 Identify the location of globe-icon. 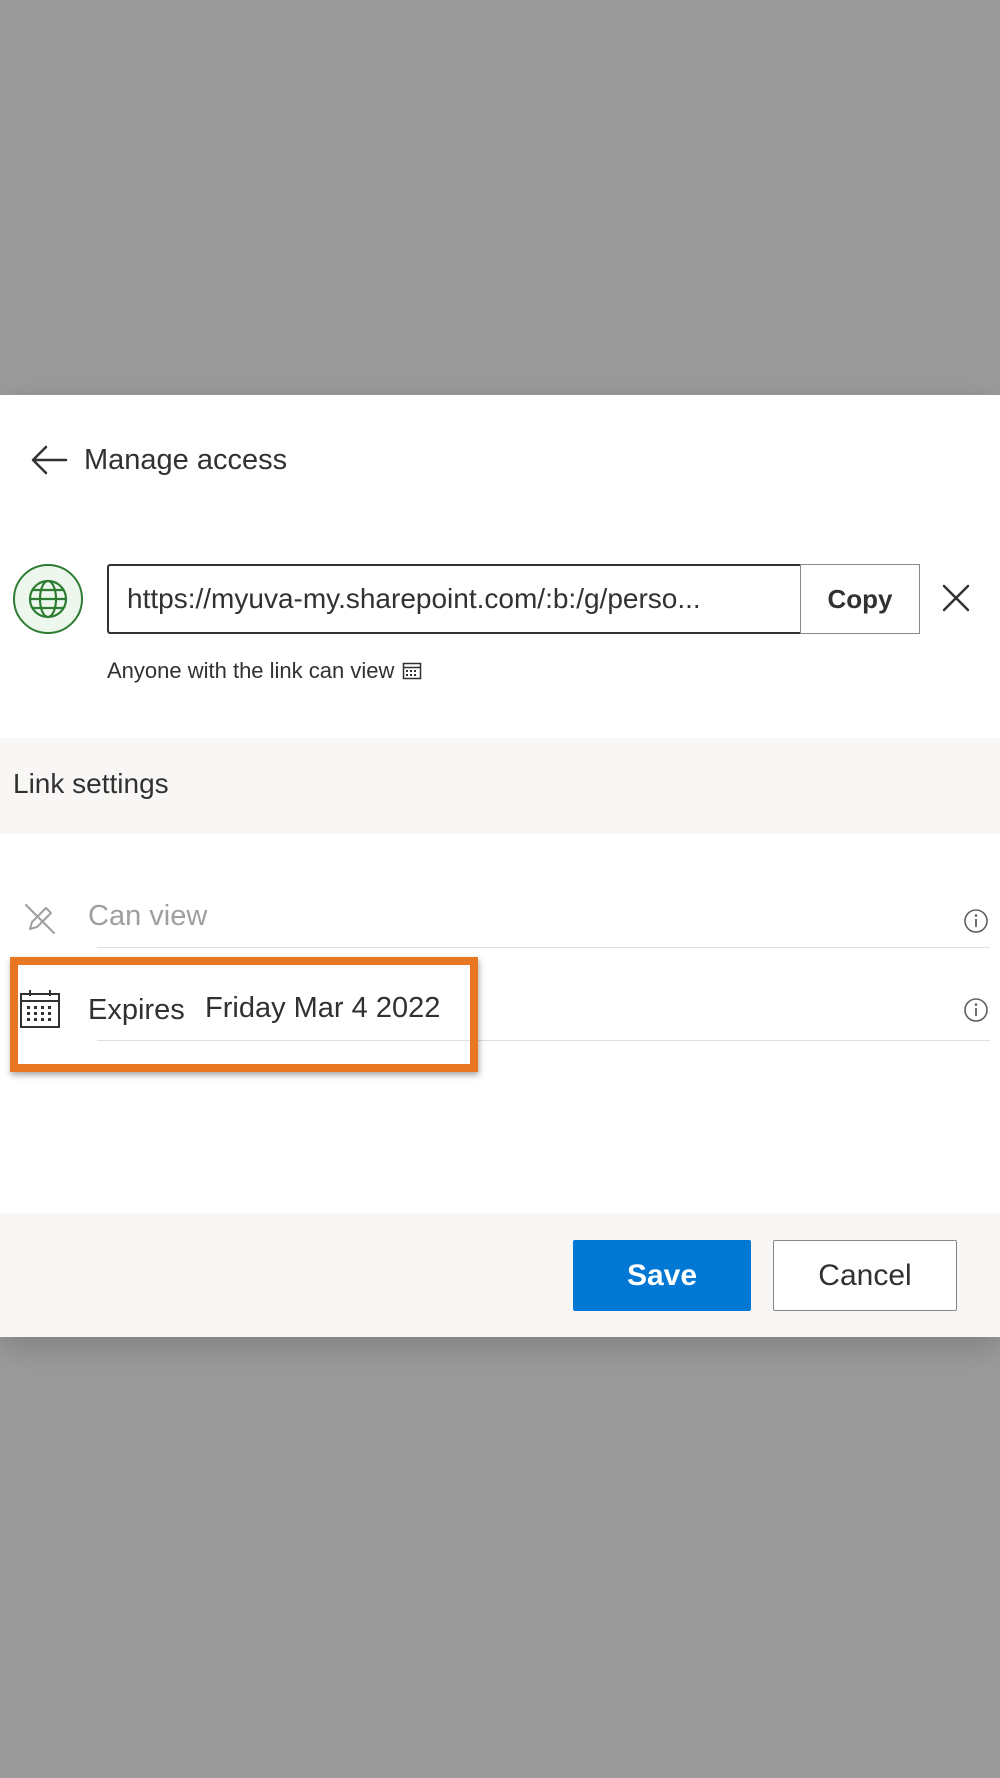
(48, 599).